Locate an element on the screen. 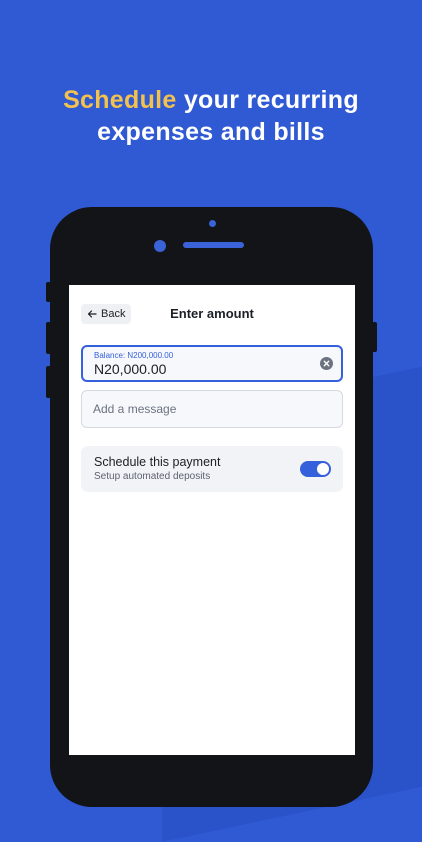 The image size is (422, 842). page-title: Enter amount is located at coordinates (212, 313).